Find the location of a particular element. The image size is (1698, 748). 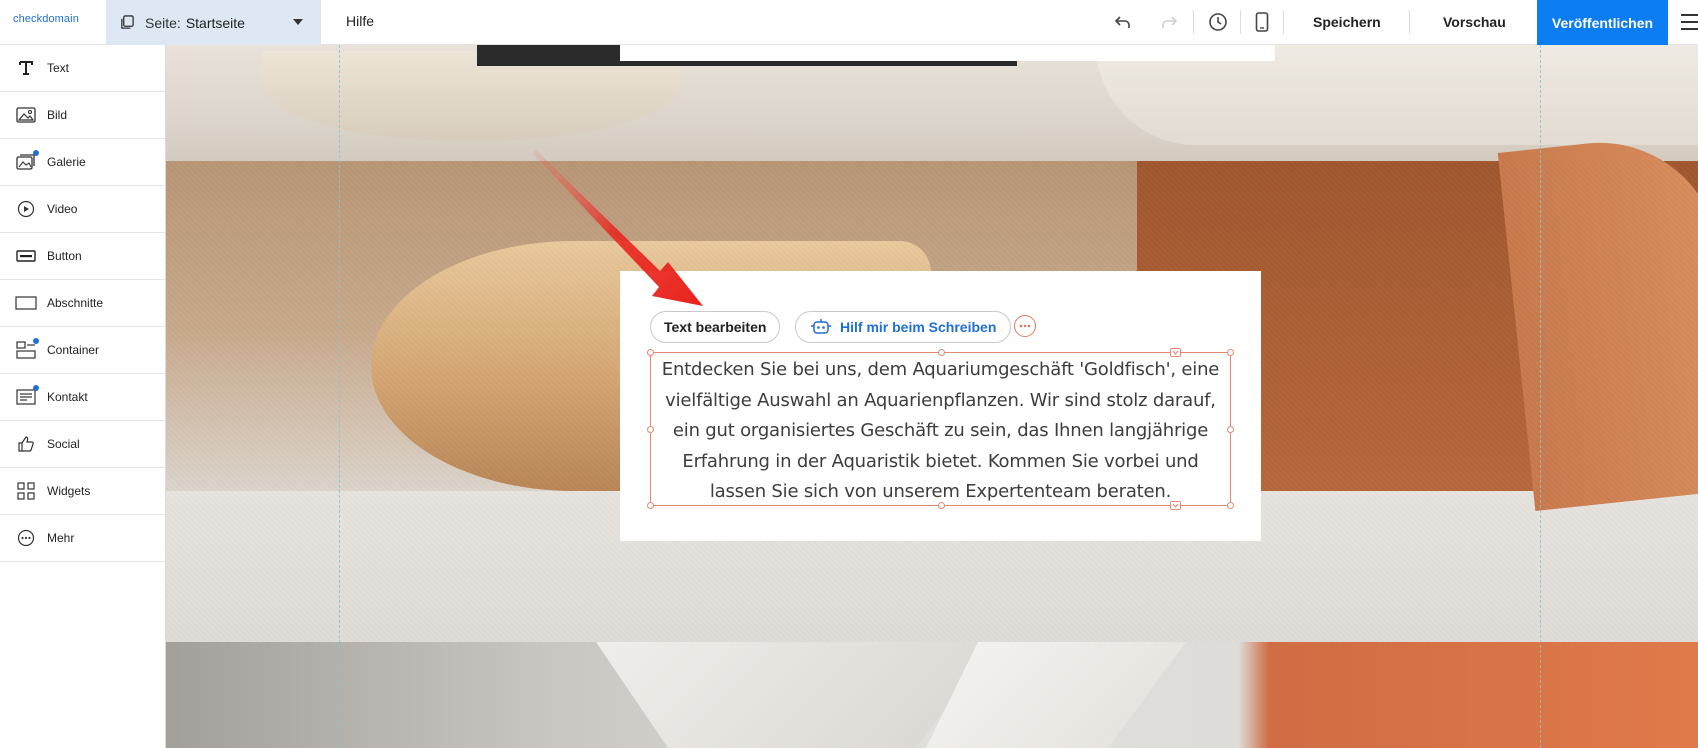

edit-text-button: Text bearbeiten is located at coordinates (715, 327).